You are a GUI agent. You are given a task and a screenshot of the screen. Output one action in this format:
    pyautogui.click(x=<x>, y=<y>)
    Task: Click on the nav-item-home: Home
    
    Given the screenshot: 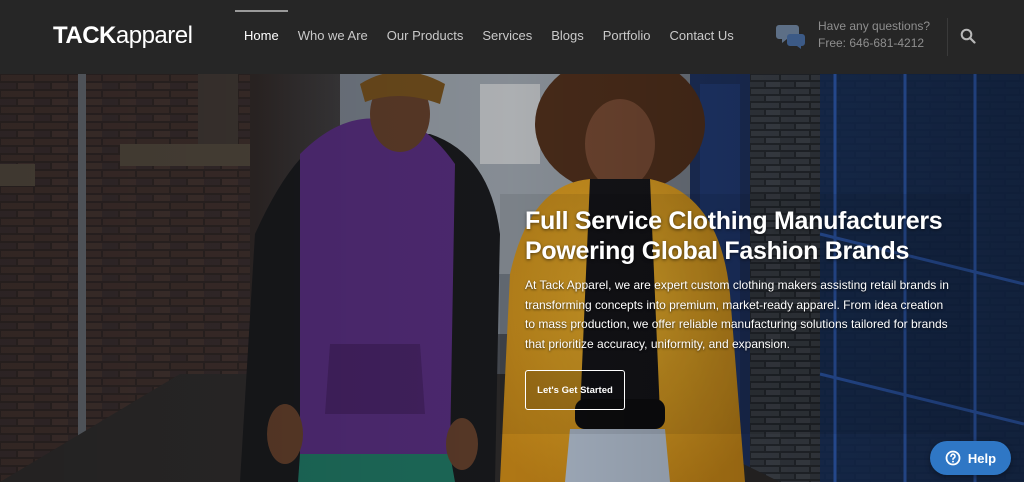 What is the action you would take?
    pyautogui.click(x=261, y=37)
    